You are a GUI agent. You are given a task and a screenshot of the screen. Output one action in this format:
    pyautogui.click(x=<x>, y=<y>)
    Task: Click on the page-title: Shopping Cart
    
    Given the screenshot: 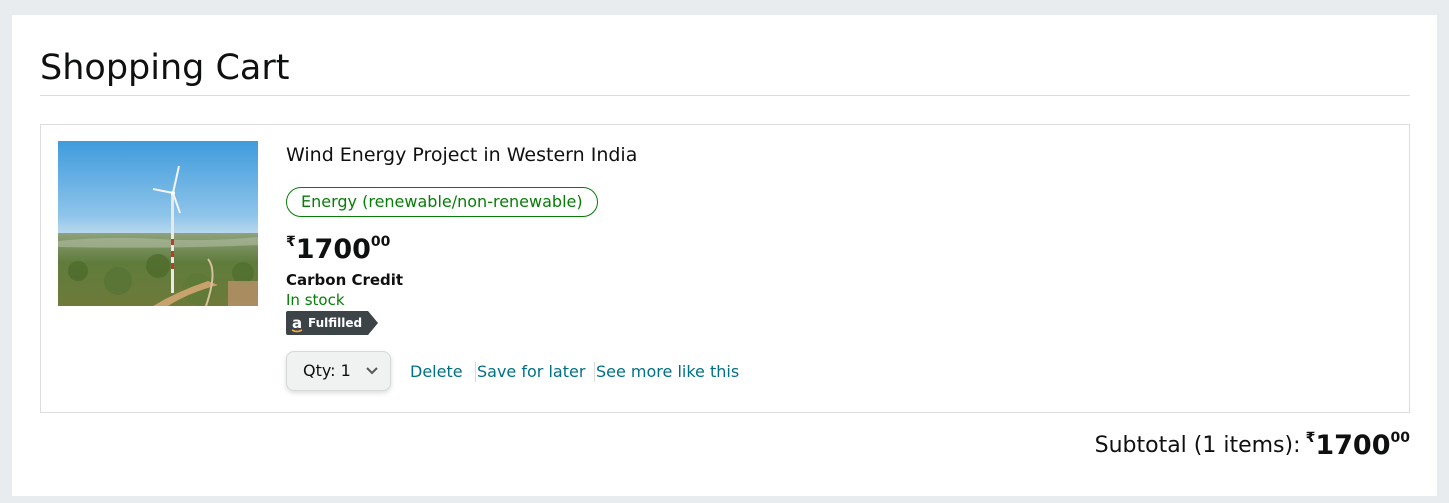 What is the action you would take?
    pyautogui.click(x=165, y=68)
    